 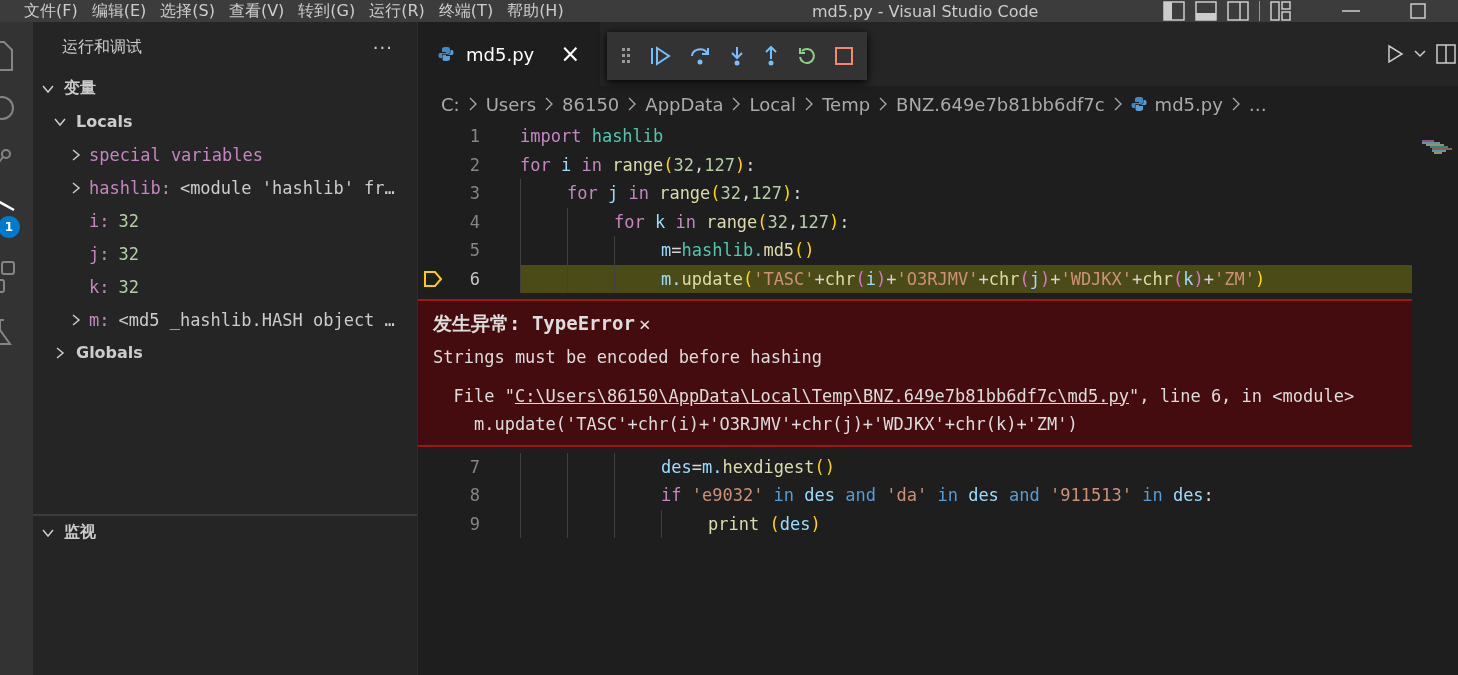 I want to click on sidebar-toggle-icon, so click(x=1174, y=11).